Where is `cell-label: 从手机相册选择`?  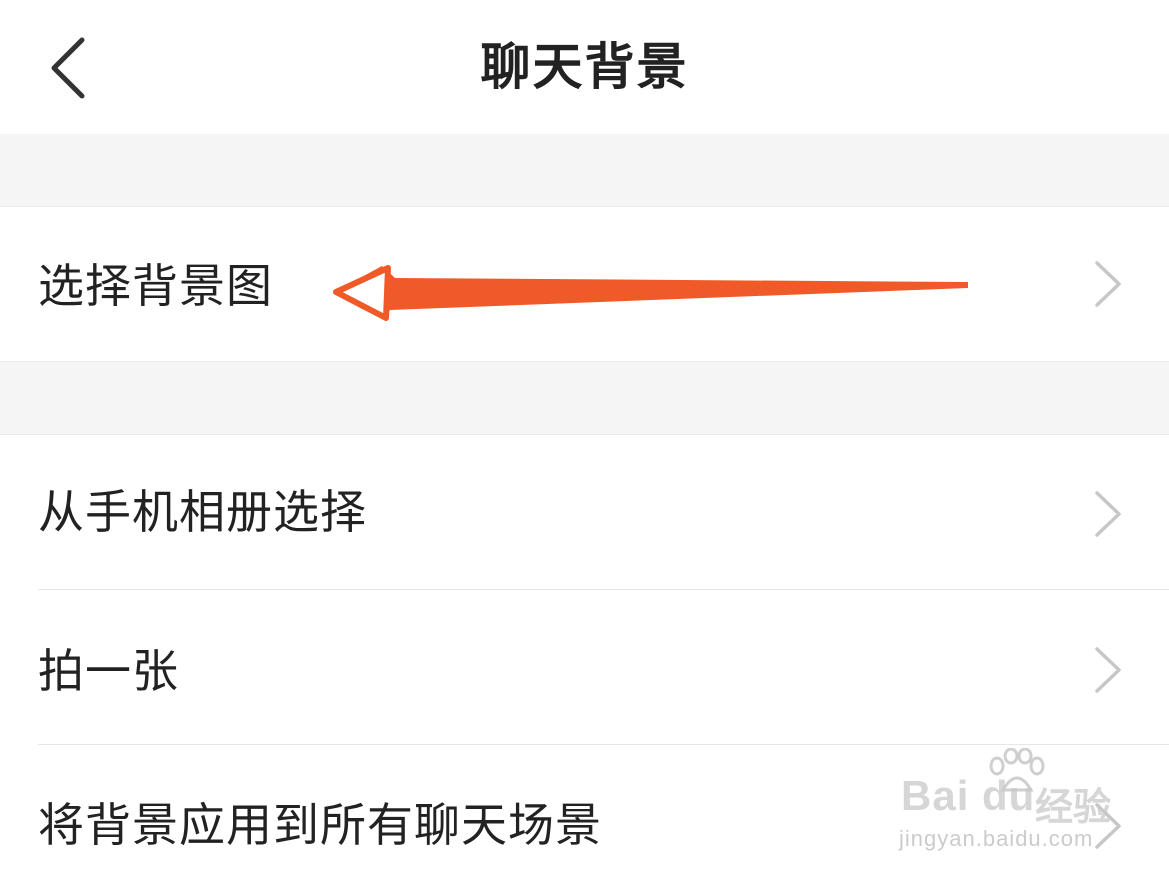
cell-label: 从手机相册选择 is located at coordinates (202, 512).